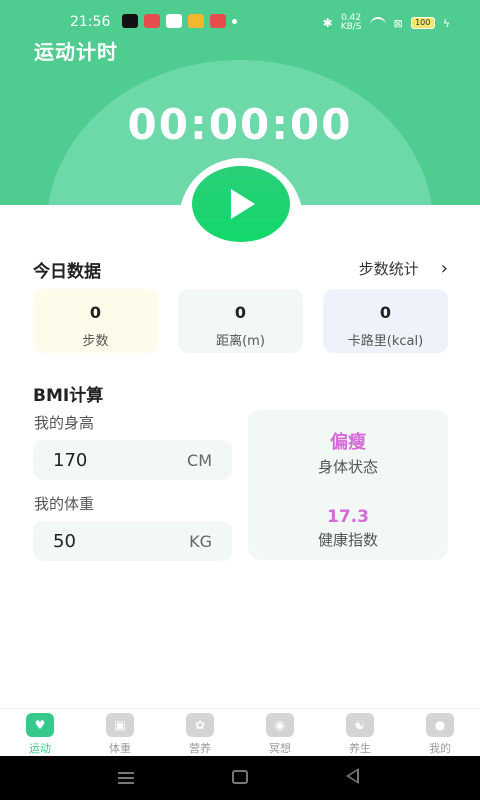 This screenshot has width=480, height=800. What do you see at coordinates (132, 460) in the screenshot?
I see `height-field: 170 CM` at bounding box center [132, 460].